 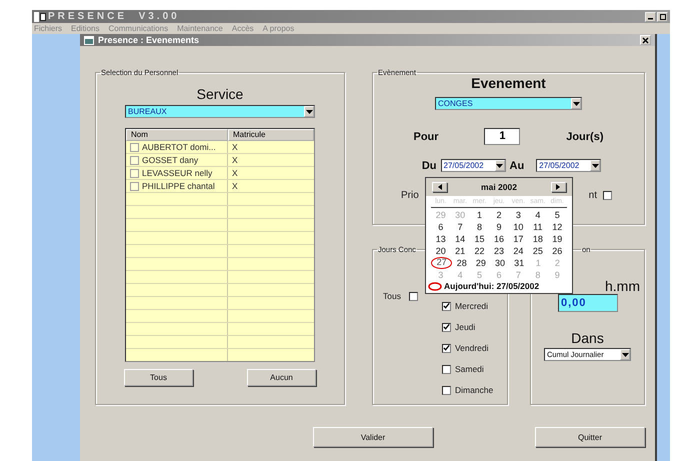 I want to click on from-label: Du, so click(x=429, y=166).